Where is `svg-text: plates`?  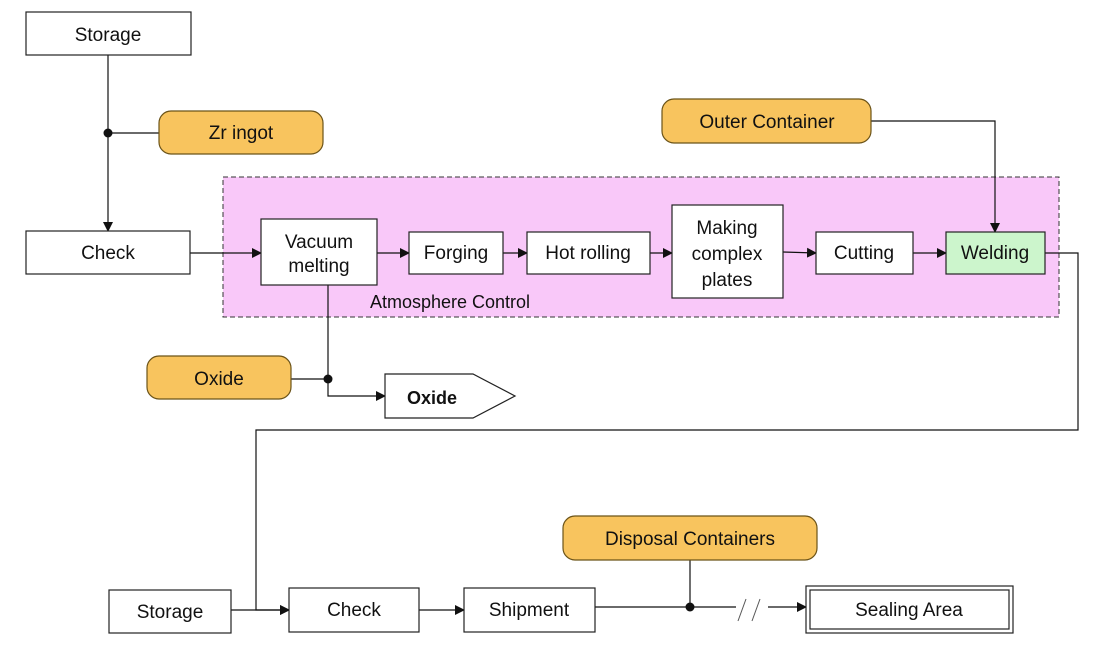 svg-text: plates is located at coordinates (727, 280).